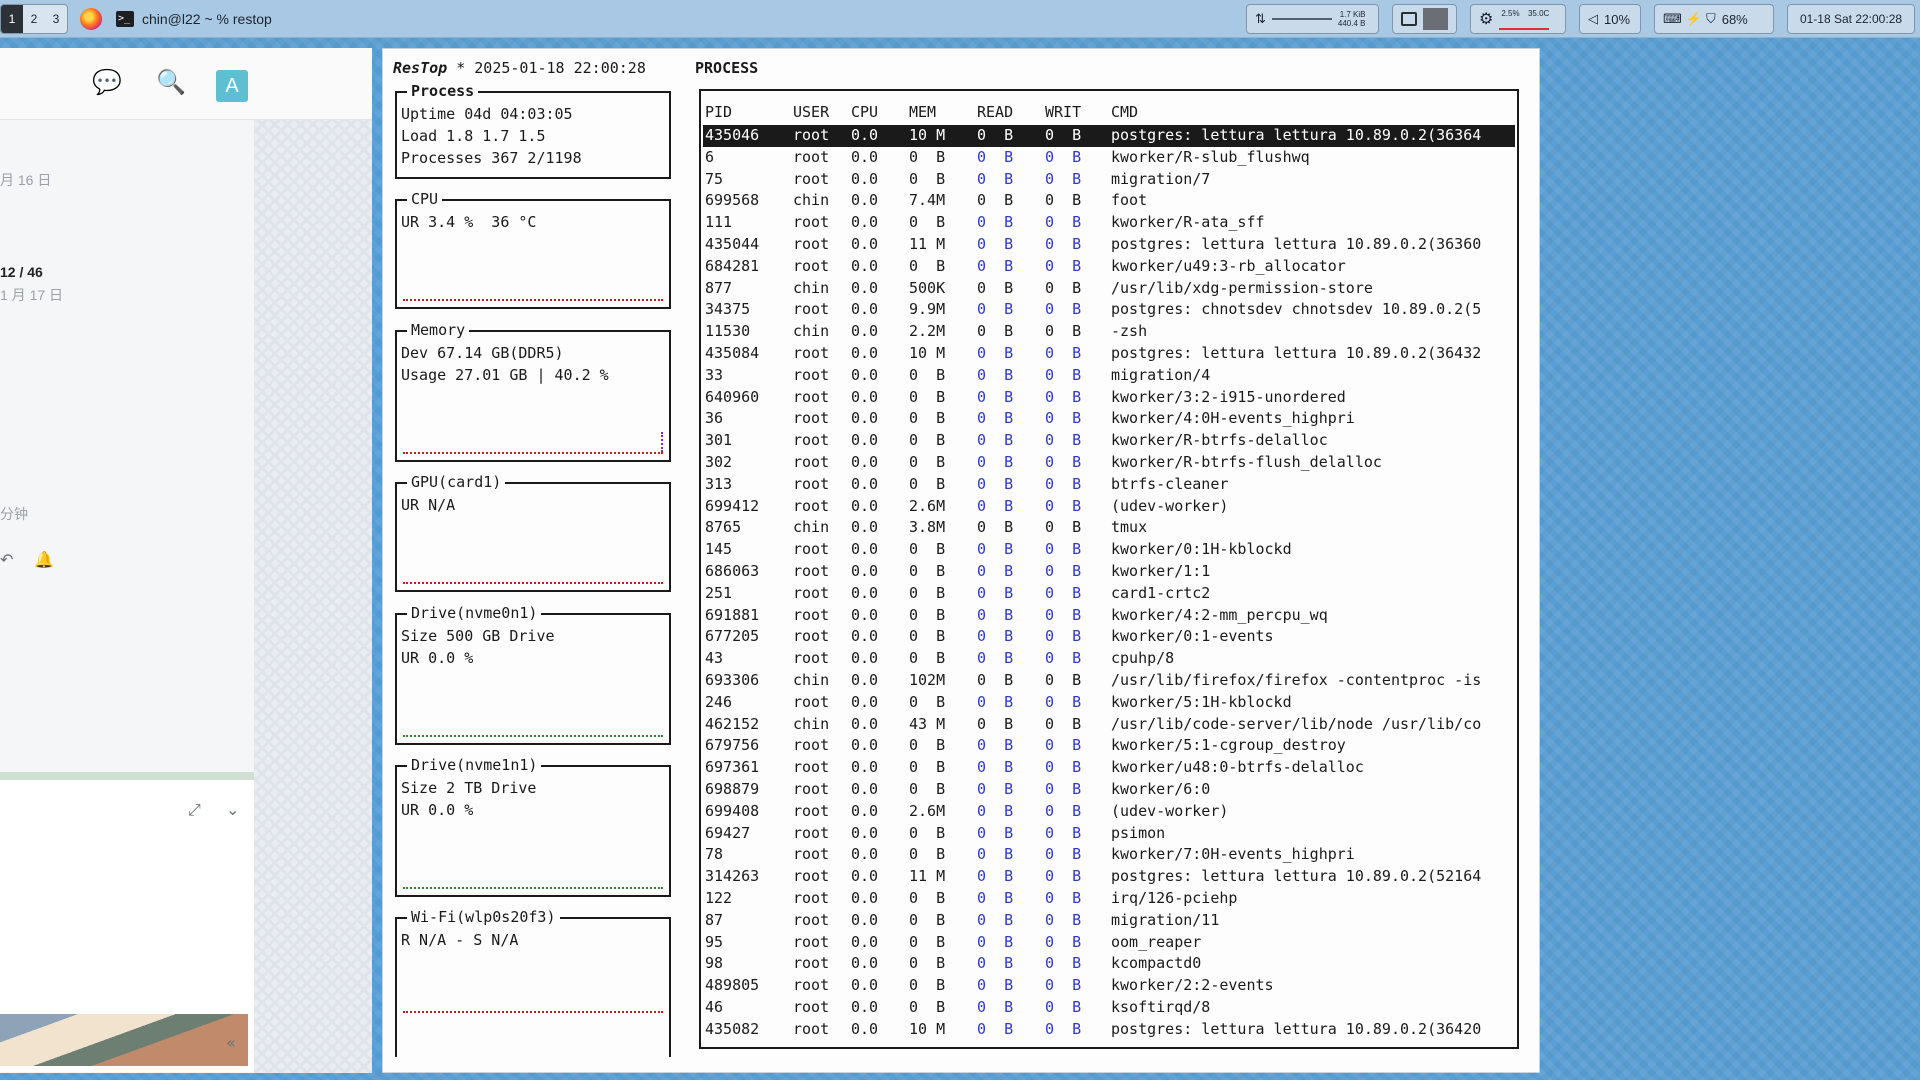  I want to click on search-icon: 🔍, so click(171, 82).